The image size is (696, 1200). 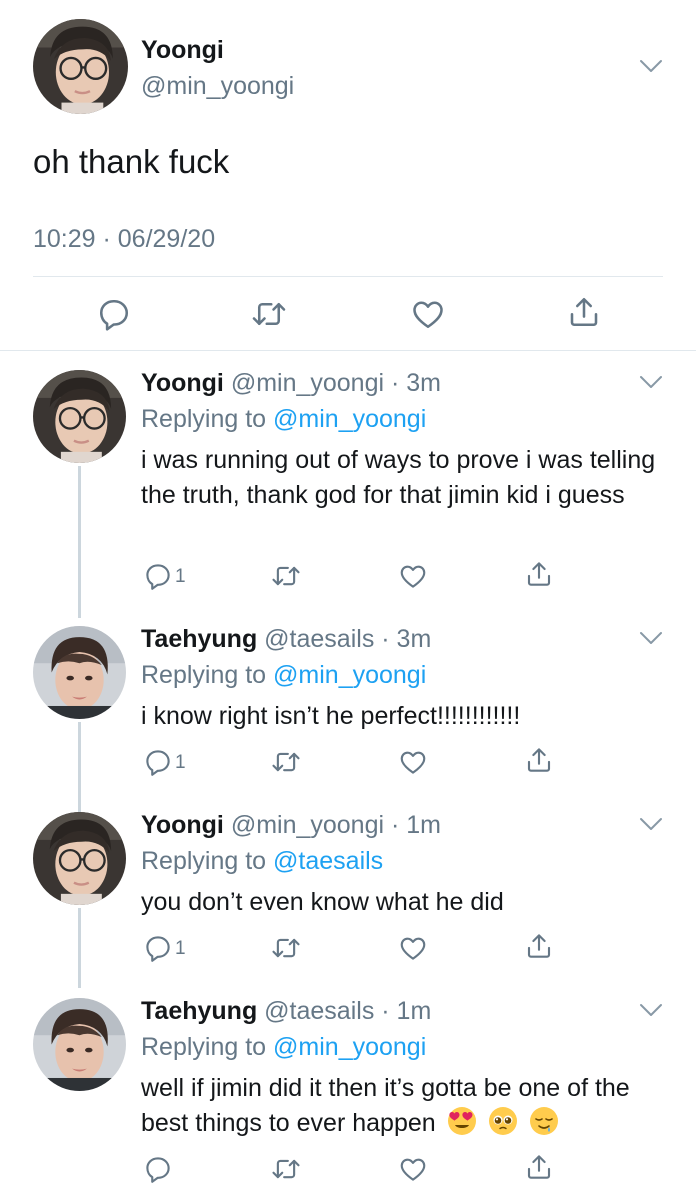 What do you see at coordinates (182, 50) in the screenshot?
I see `main-author-name: Yoongi` at bounding box center [182, 50].